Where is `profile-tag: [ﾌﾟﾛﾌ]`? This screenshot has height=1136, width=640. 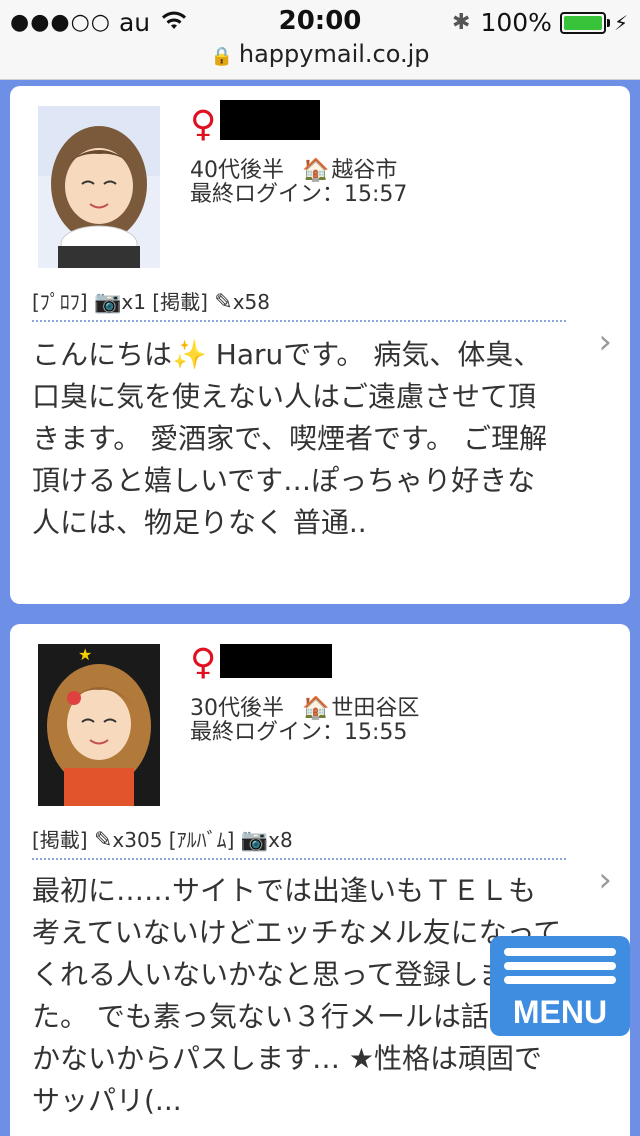 profile-tag: [ﾌﾟﾛﾌ] is located at coordinates (60, 302).